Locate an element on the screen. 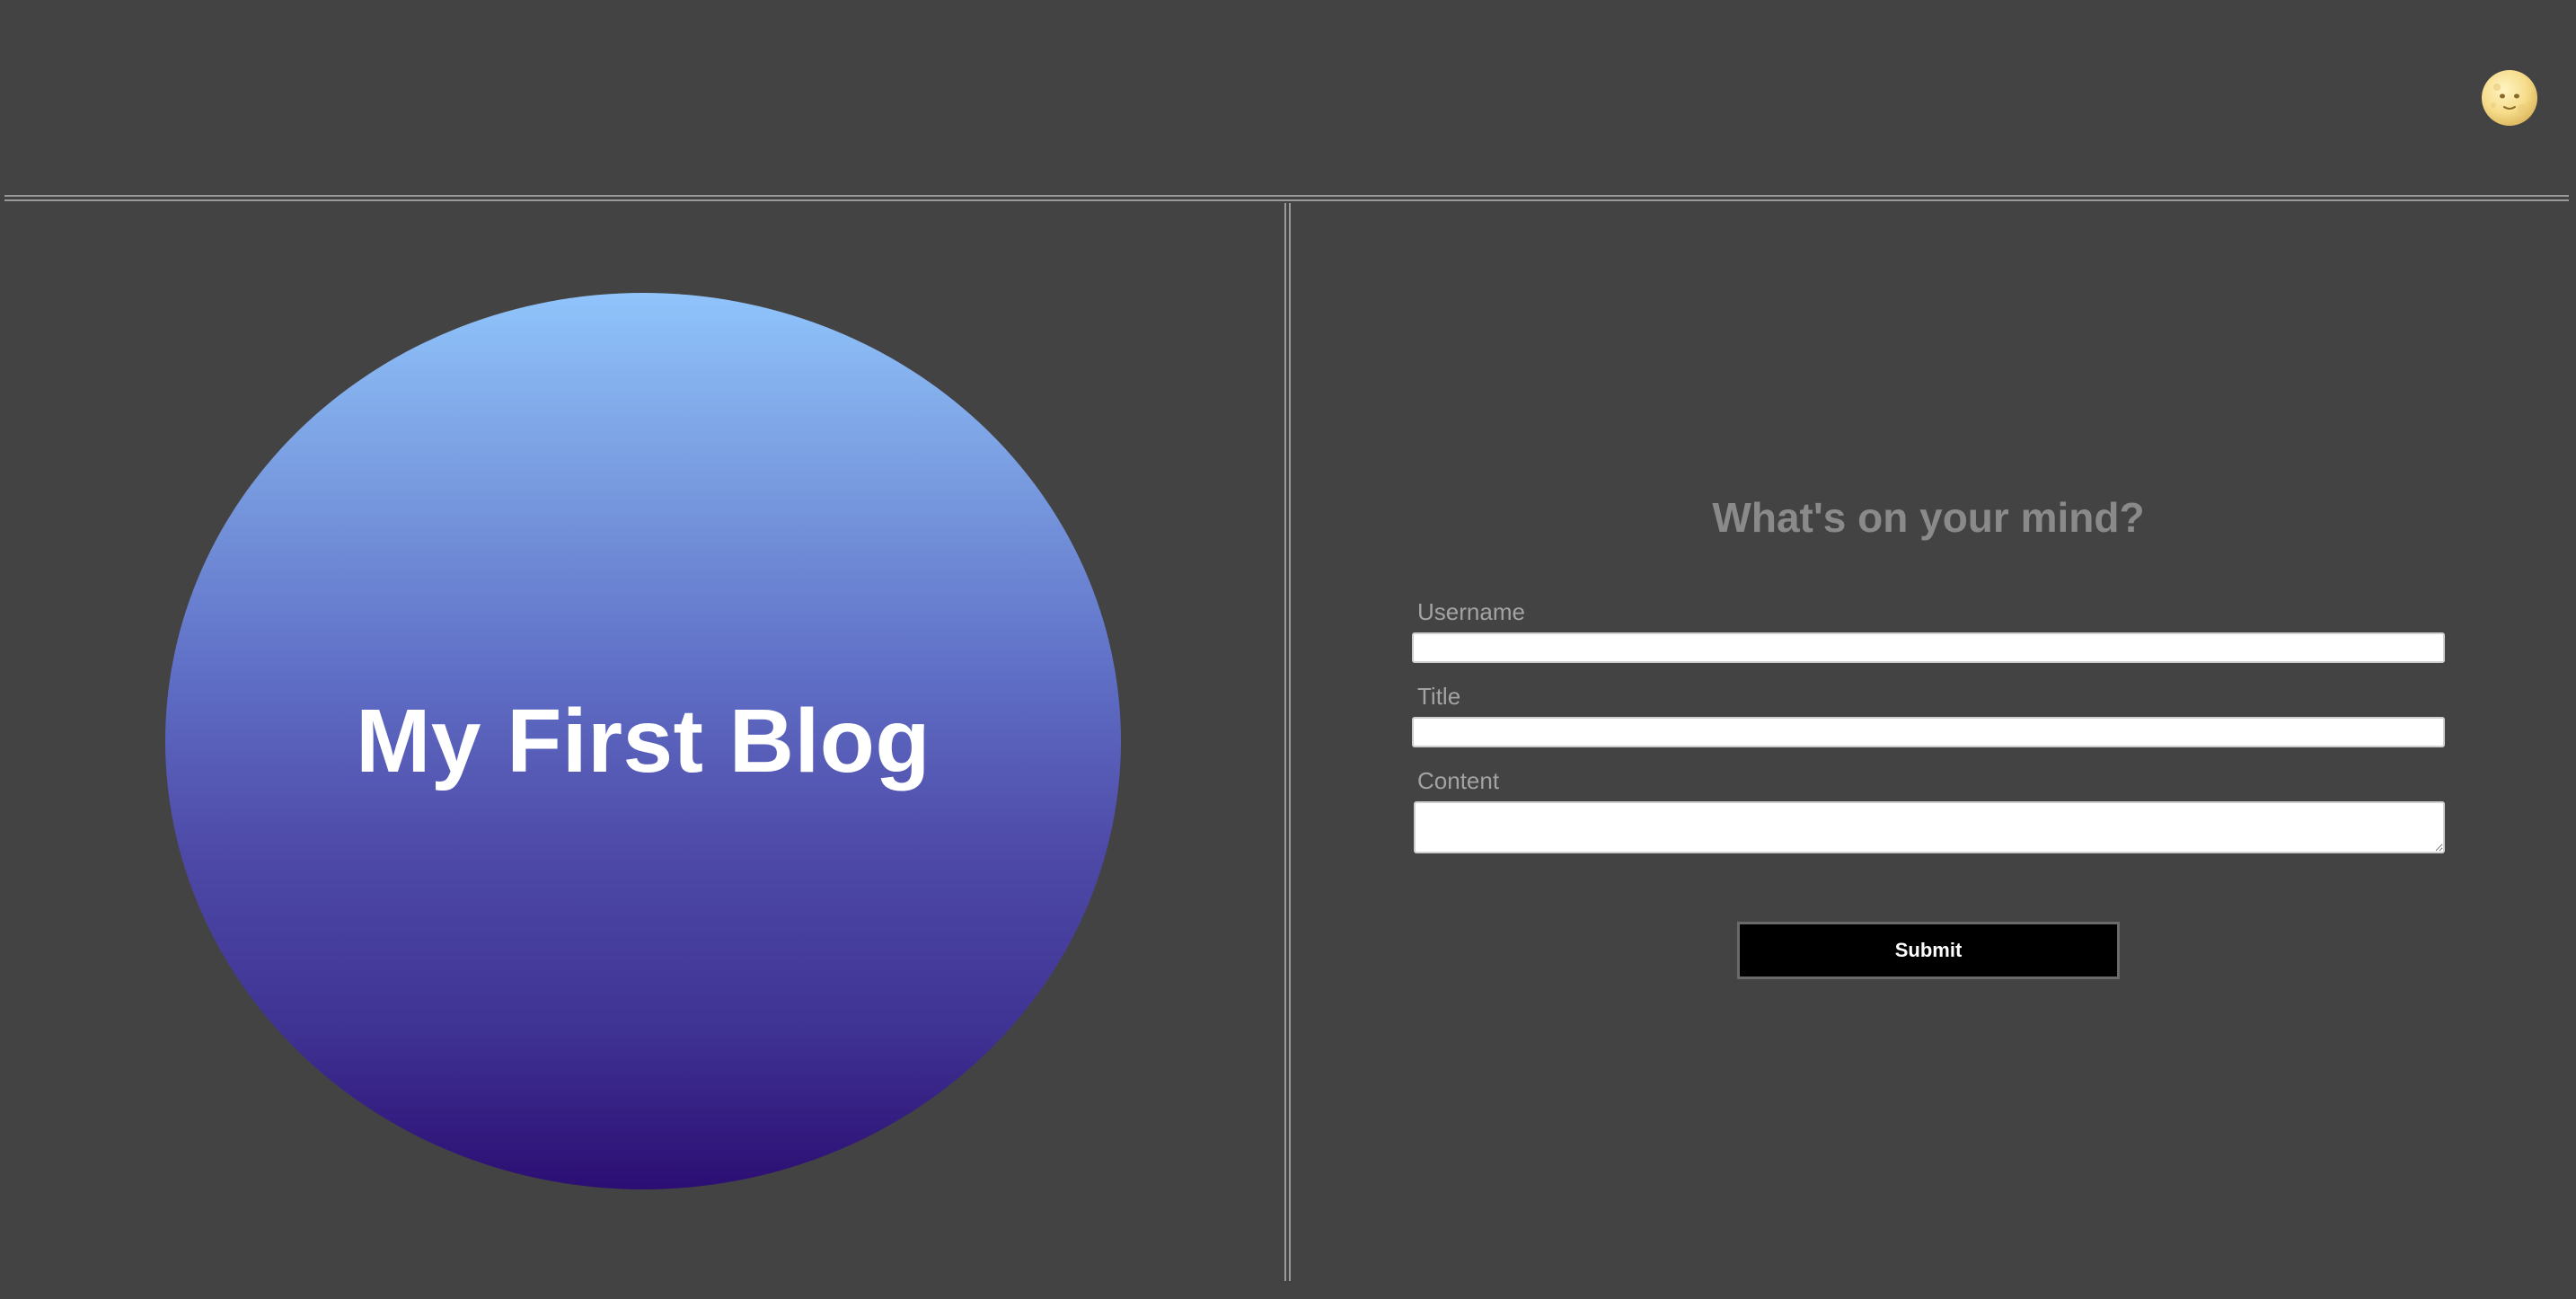  username-input is located at coordinates (1928, 647).